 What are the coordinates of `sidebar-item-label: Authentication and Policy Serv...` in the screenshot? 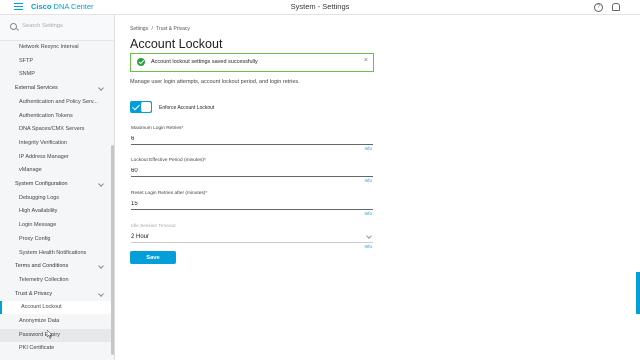 It's located at (58, 101).